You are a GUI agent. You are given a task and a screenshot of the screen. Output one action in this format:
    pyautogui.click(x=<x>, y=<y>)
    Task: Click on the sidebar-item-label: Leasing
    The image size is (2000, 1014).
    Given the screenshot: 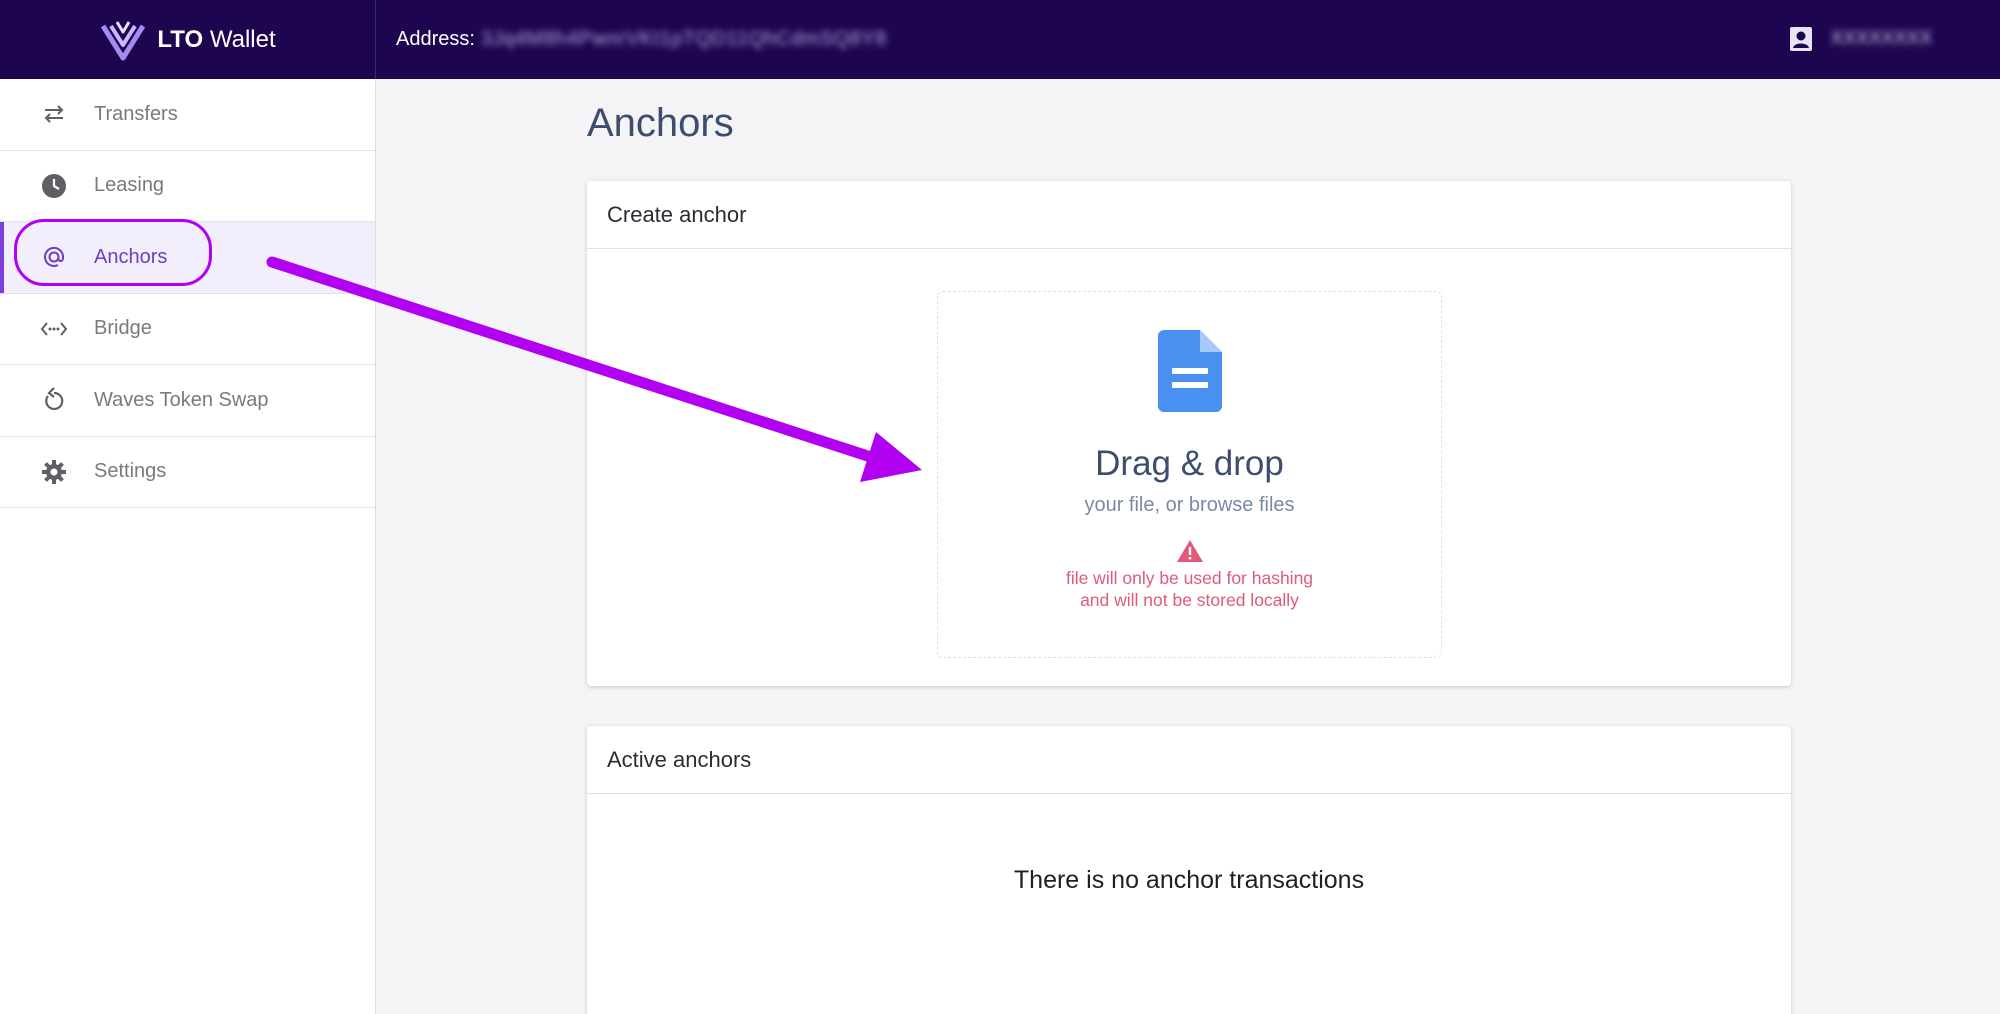 What is the action you would take?
    pyautogui.click(x=129, y=185)
    